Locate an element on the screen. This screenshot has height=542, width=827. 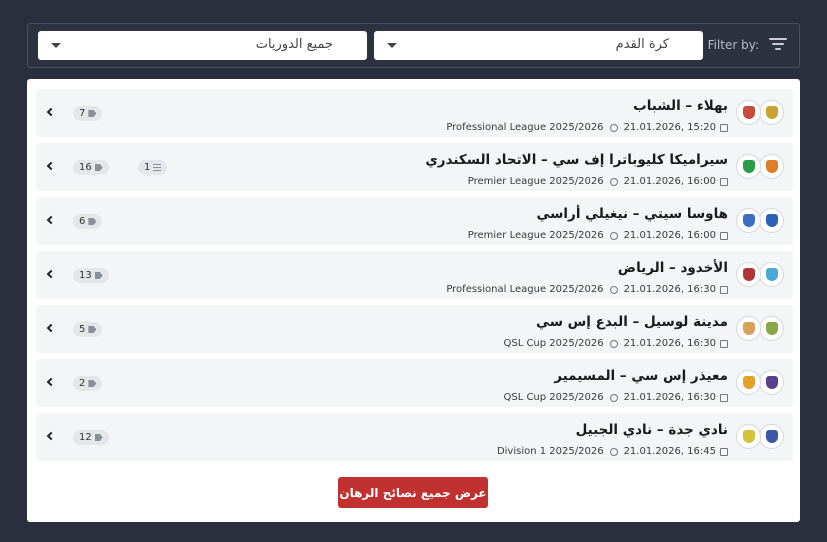
match-title: الأخدود – الرياض is located at coordinates (673, 268).